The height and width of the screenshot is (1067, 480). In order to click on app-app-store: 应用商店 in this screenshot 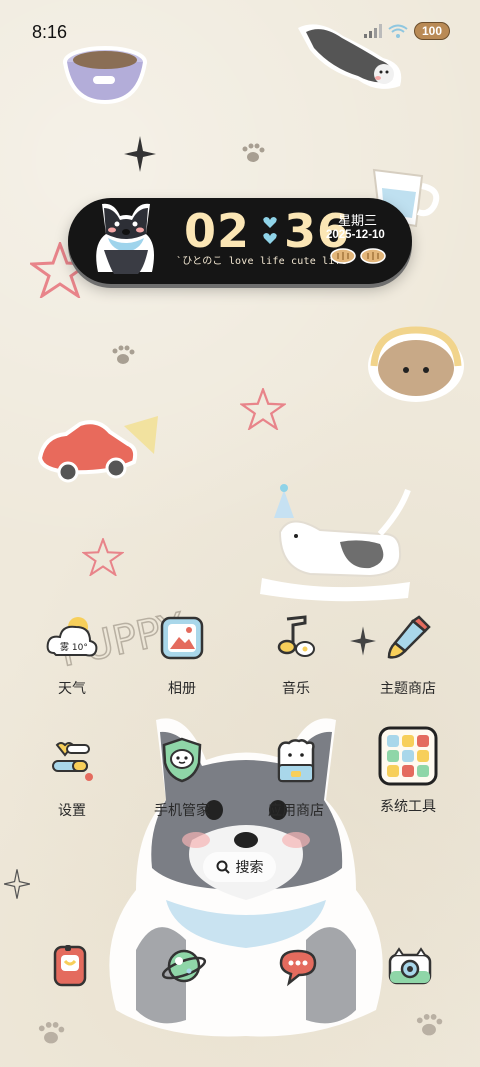, I will do `click(296, 776)`.